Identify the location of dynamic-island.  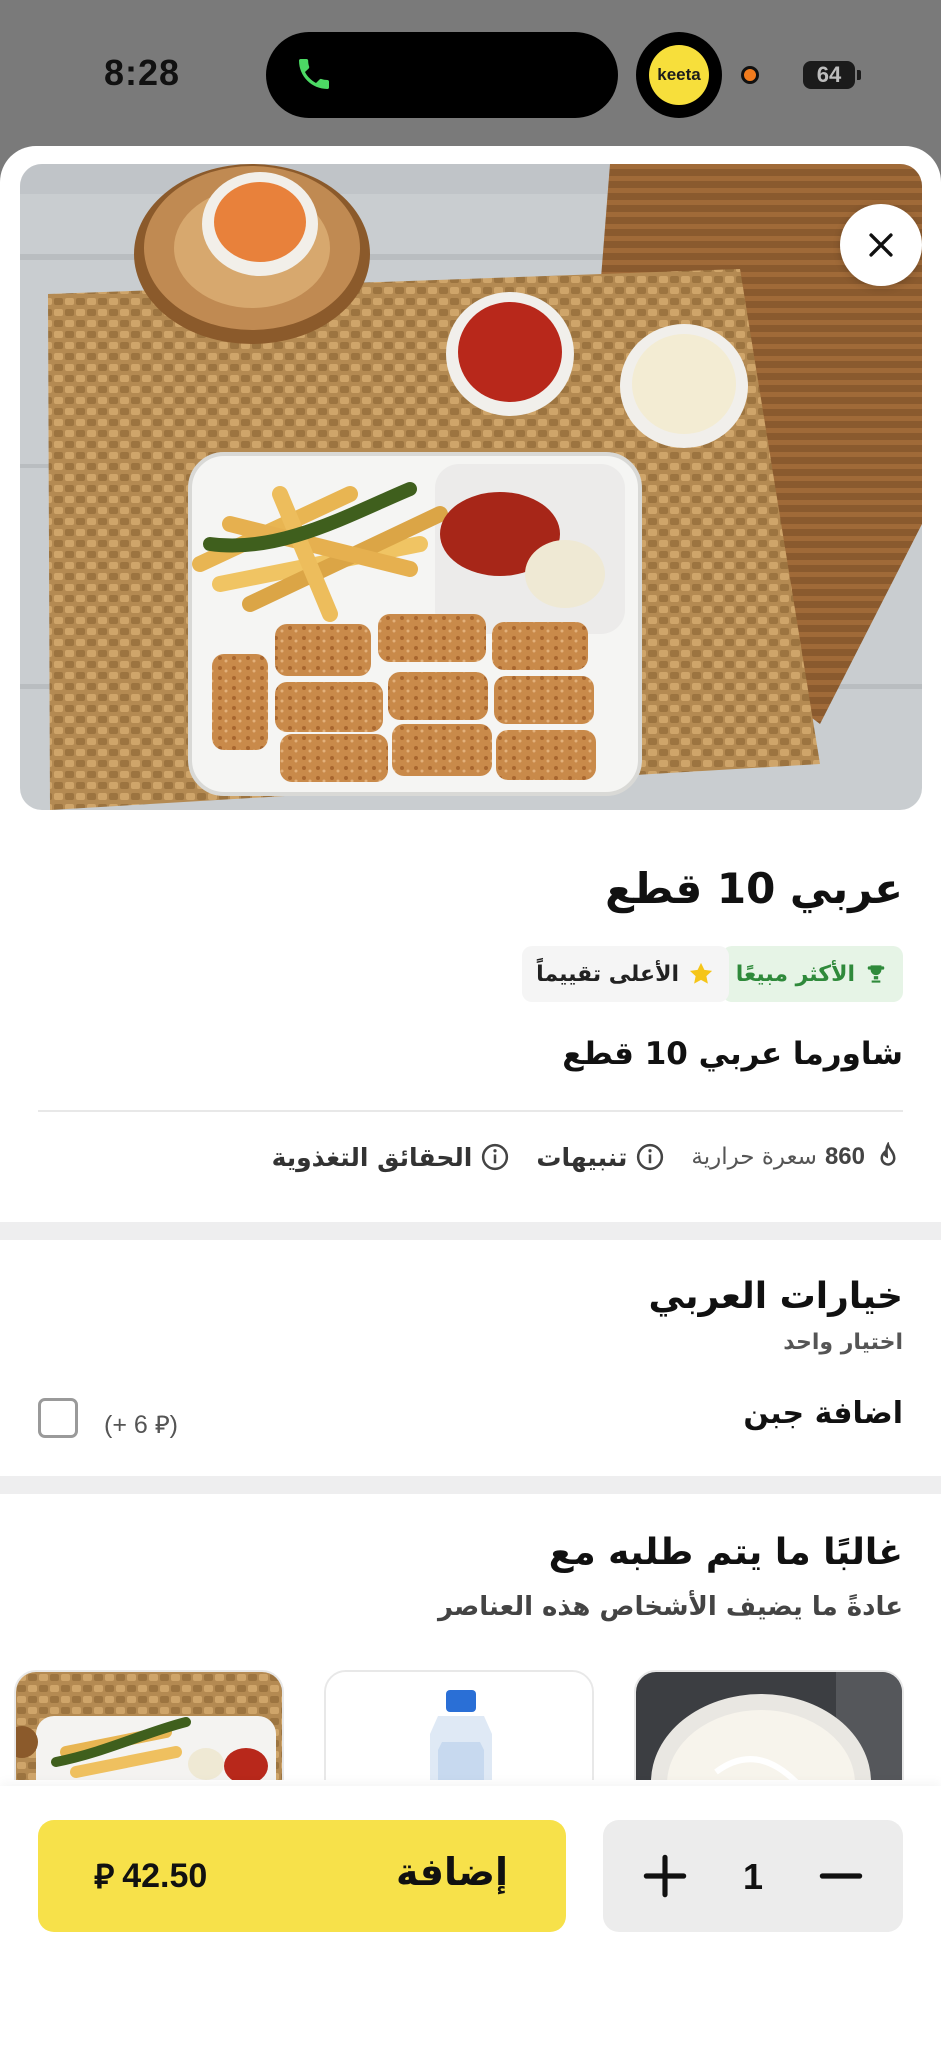
(442, 75).